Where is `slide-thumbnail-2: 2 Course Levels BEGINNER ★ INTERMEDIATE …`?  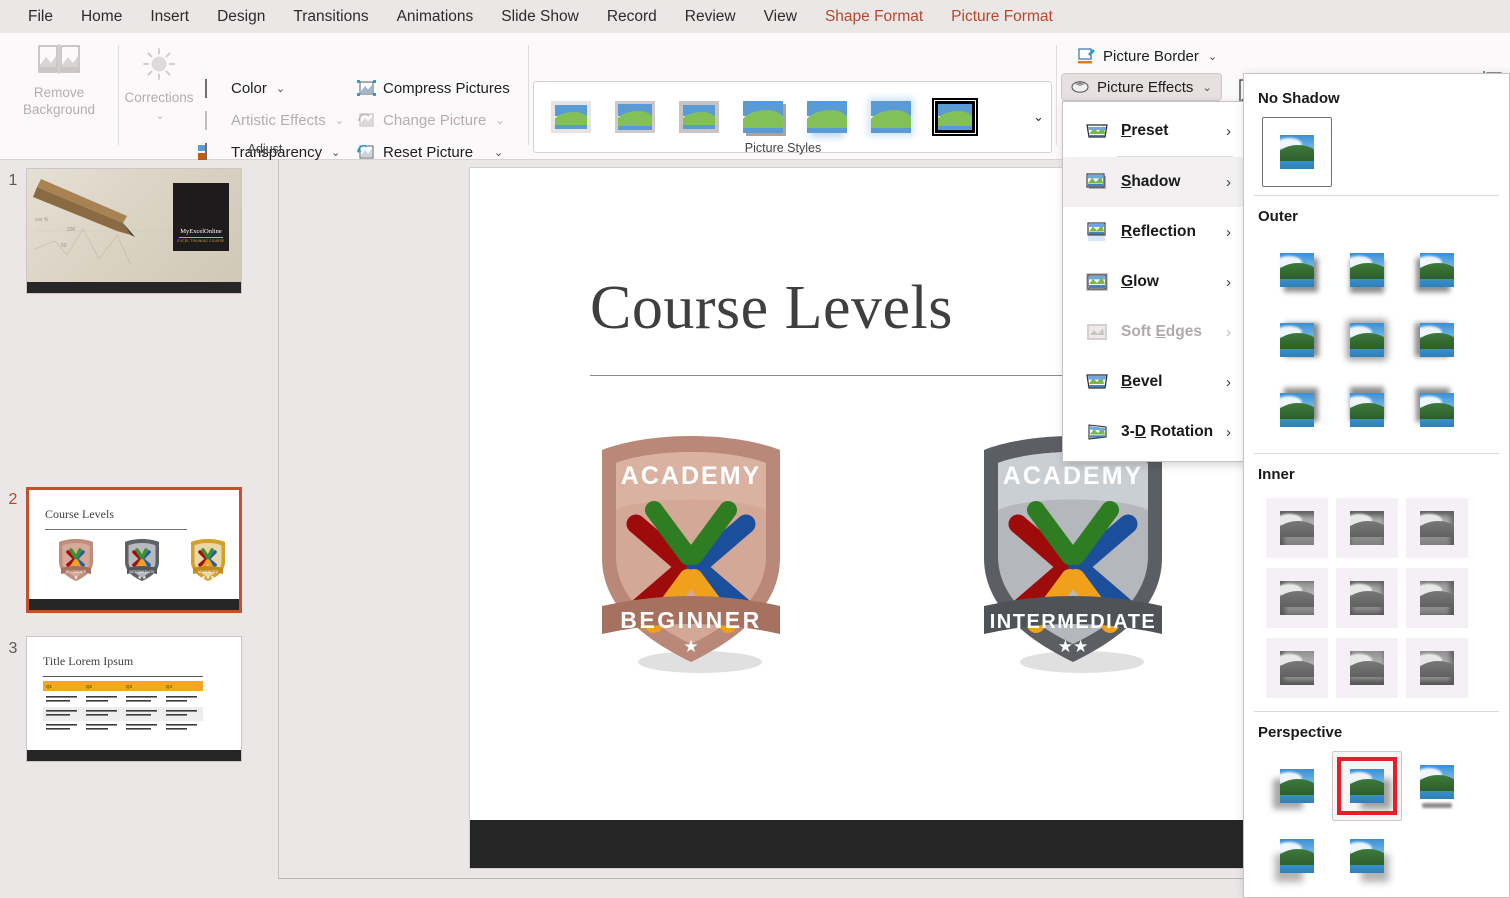 slide-thumbnail-2: 2 Course Levels BEGINNER ★ INTERMEDIATE … is located at coordinates (121, 550).